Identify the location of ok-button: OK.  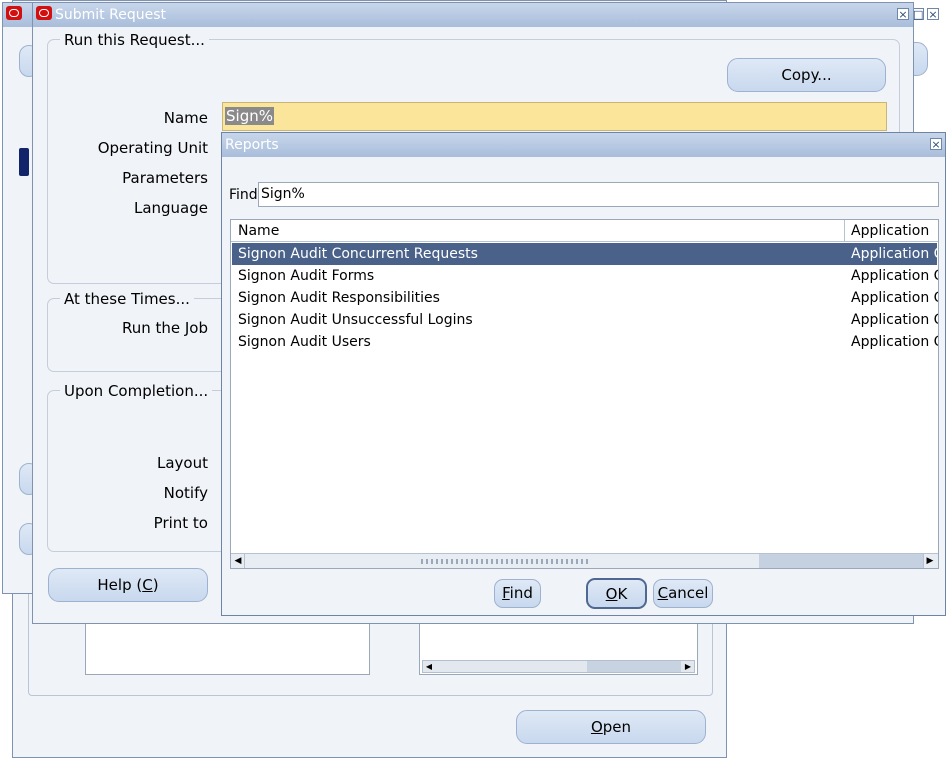
(616, 593).